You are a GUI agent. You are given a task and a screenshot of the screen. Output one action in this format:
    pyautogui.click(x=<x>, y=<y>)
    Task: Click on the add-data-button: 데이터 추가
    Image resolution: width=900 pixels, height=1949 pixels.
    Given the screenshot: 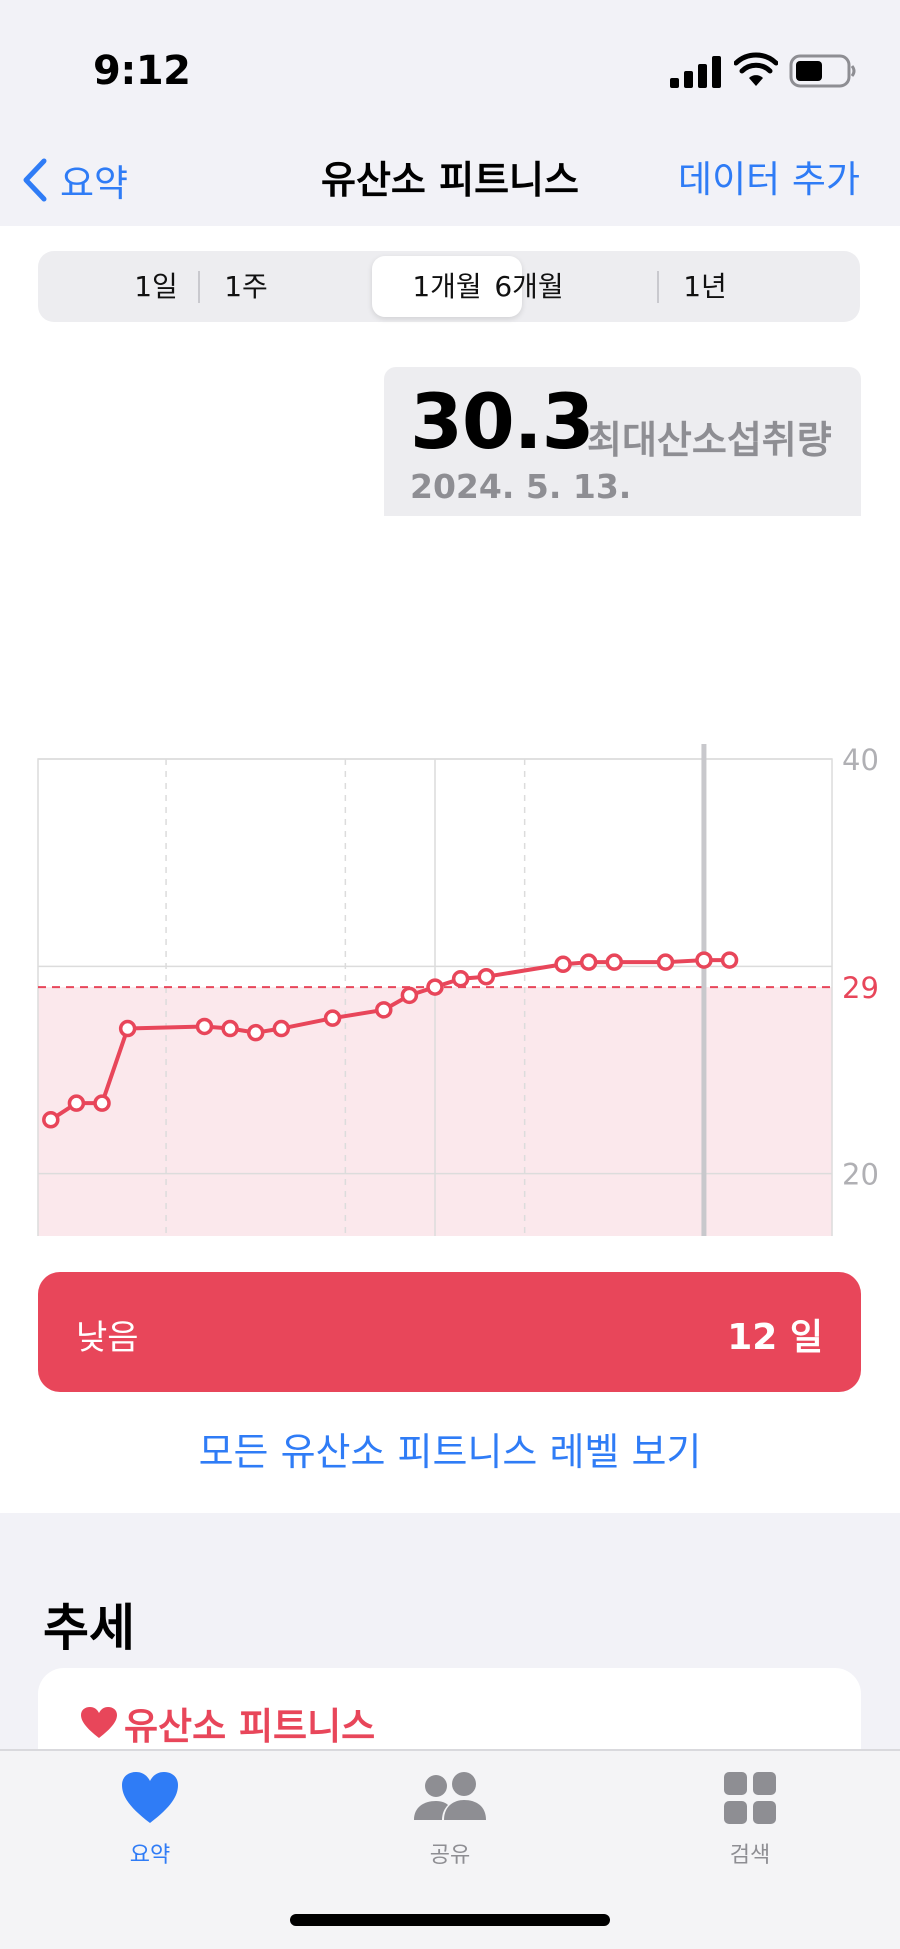 What is the action you would take?
    pyautogui.click(x=769, y=180)
    